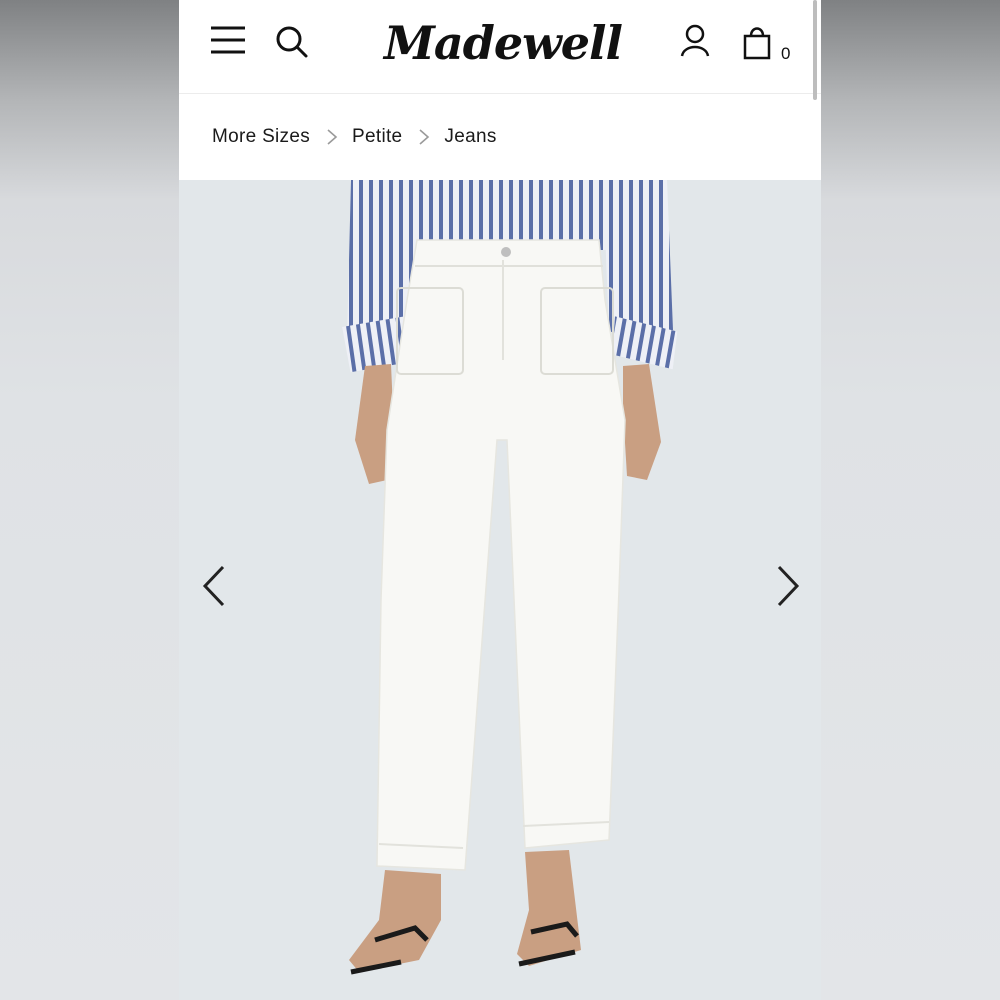  What do you see at coordinates (503, 43) in the screenshot?
I see `madewell-logo: Madewell` at bounding box center [503, 43].